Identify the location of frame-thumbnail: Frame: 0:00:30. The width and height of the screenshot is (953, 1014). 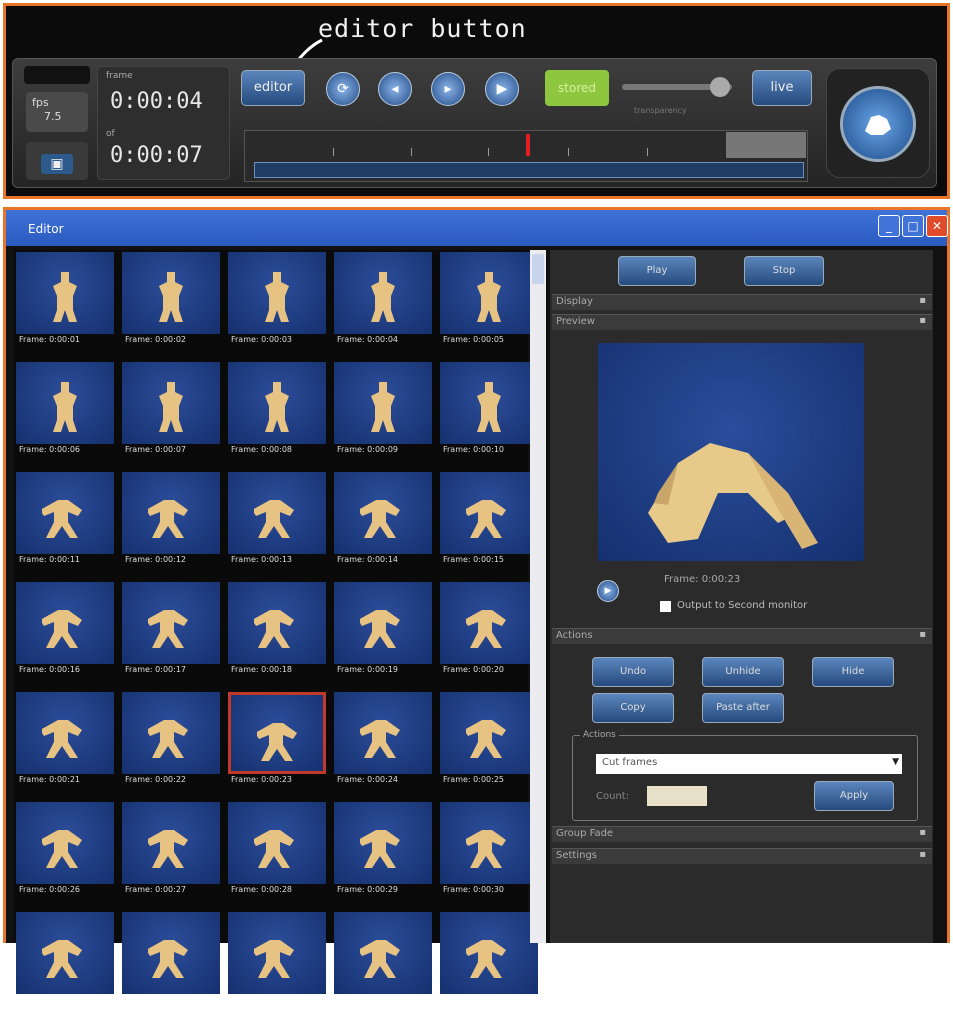
(489, 853).